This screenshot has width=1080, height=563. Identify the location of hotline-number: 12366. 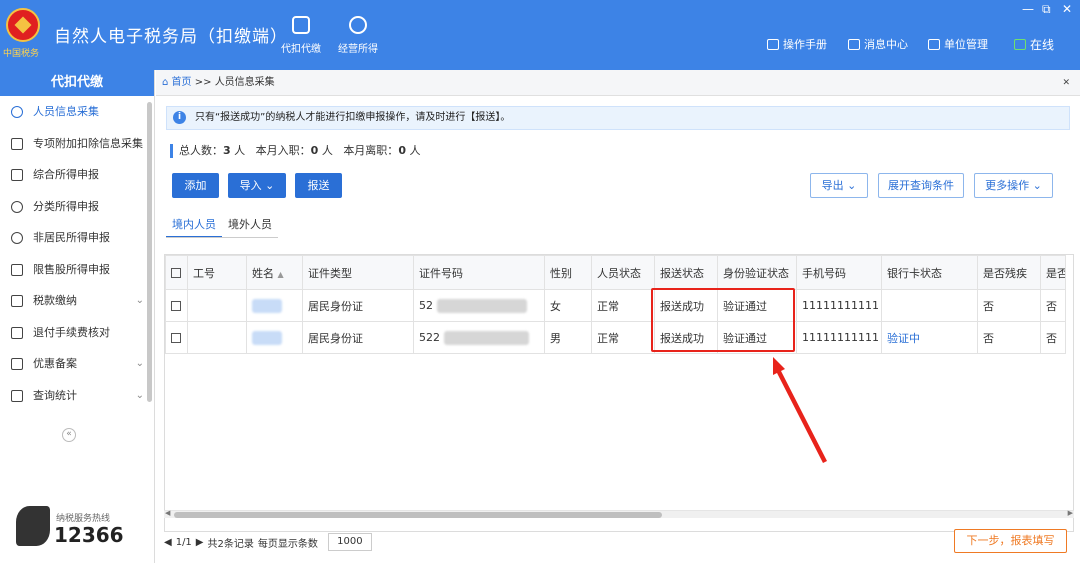
(89, 535).